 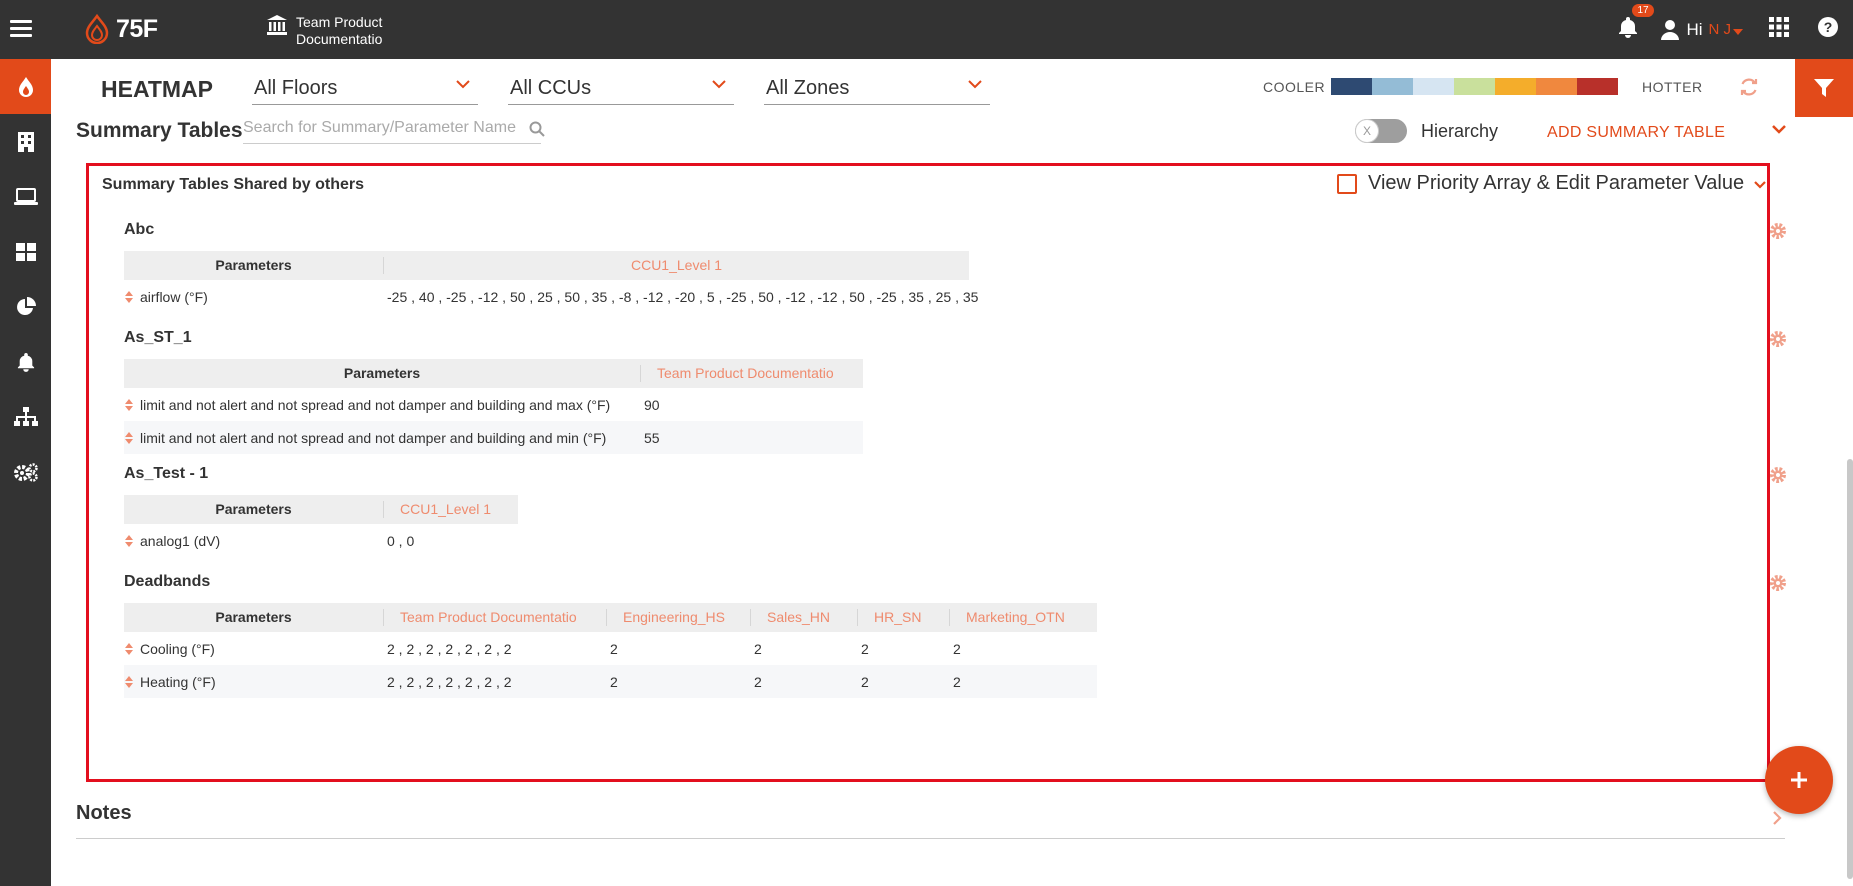 I want to click on pie-chart-icon, so click(x=26, y=305).